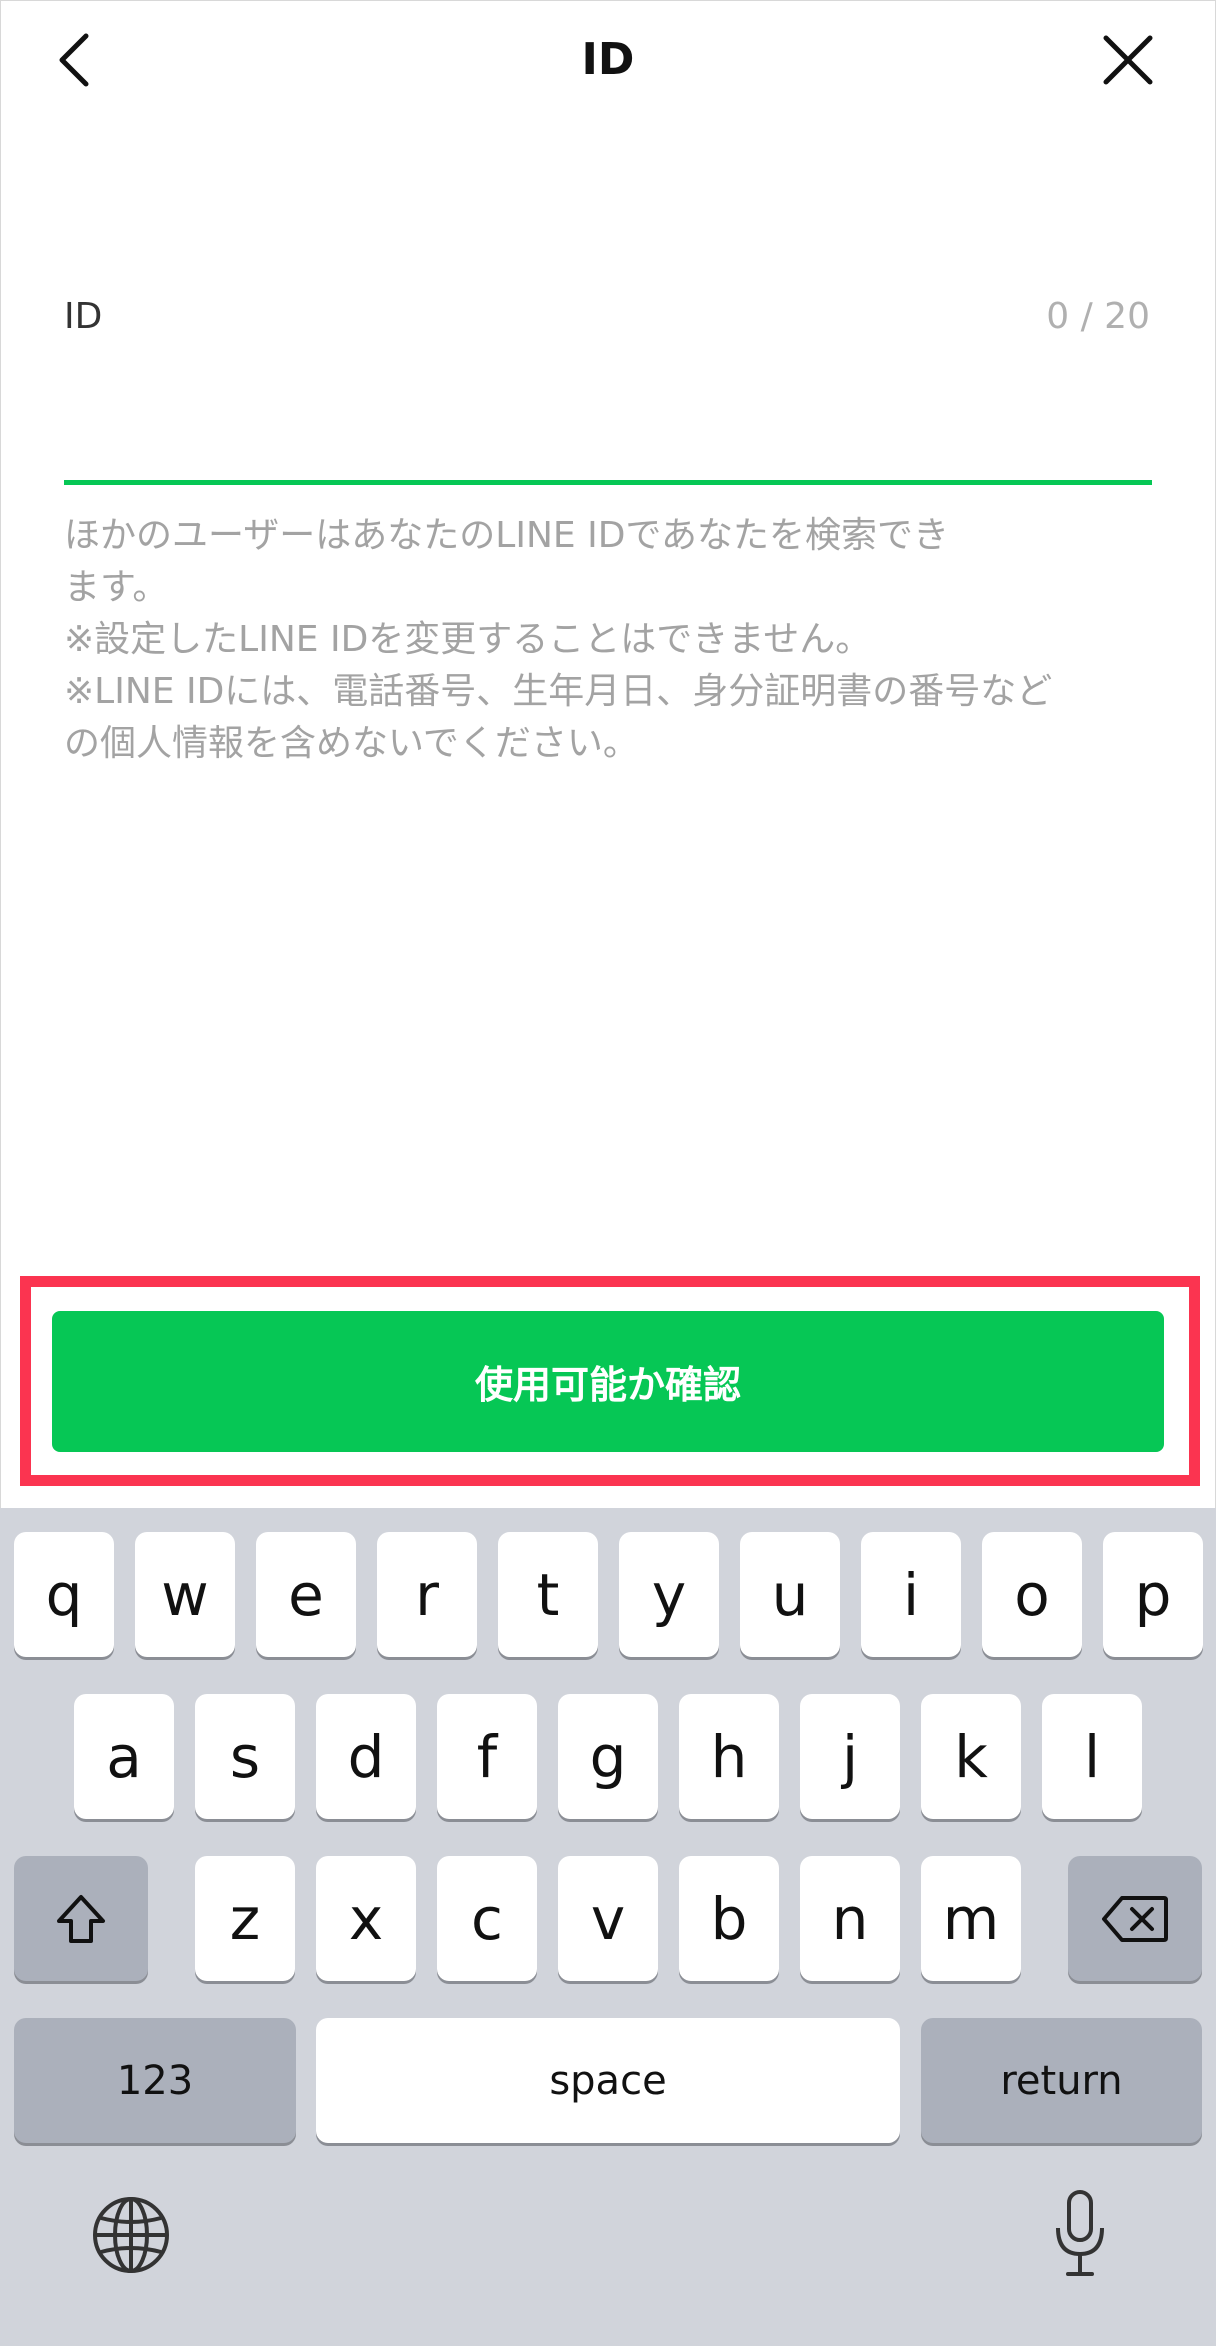  I want to click on microphone-icon, so click(1080, 2233).